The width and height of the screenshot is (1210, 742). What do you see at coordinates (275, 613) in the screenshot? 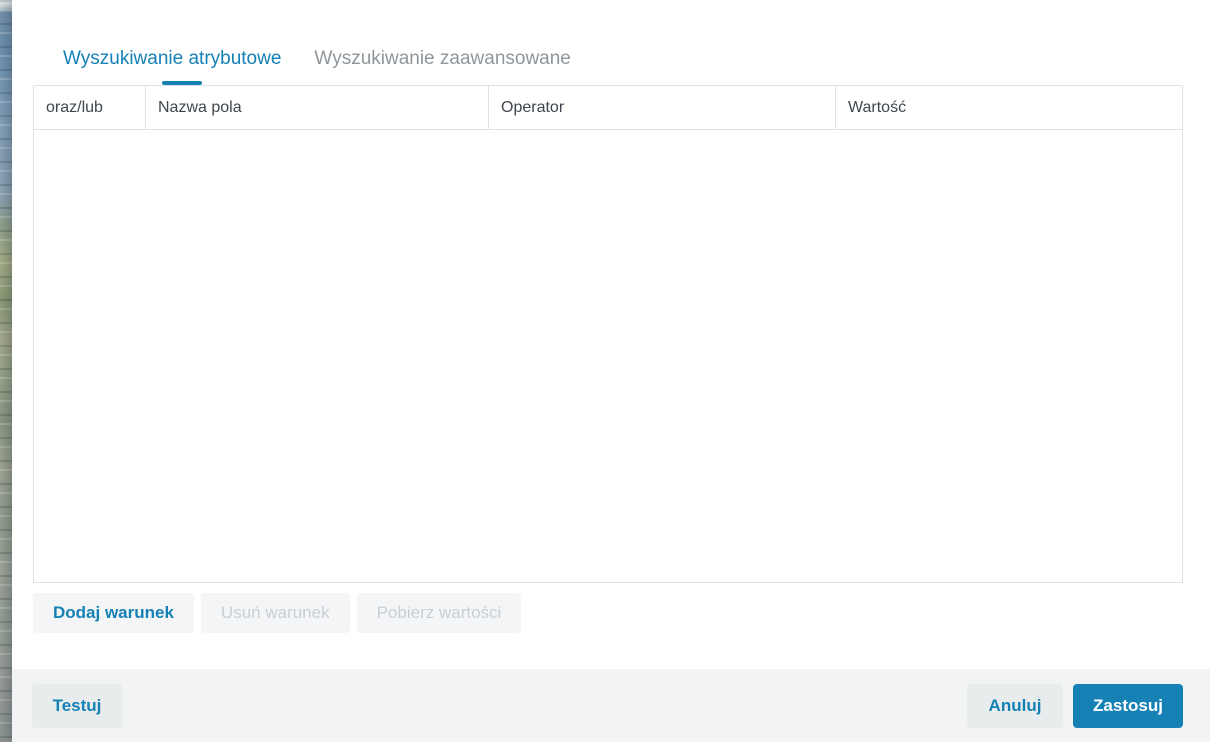
I see `remove-condition-button: Usuń warunek` at bounding box center [275, 613].